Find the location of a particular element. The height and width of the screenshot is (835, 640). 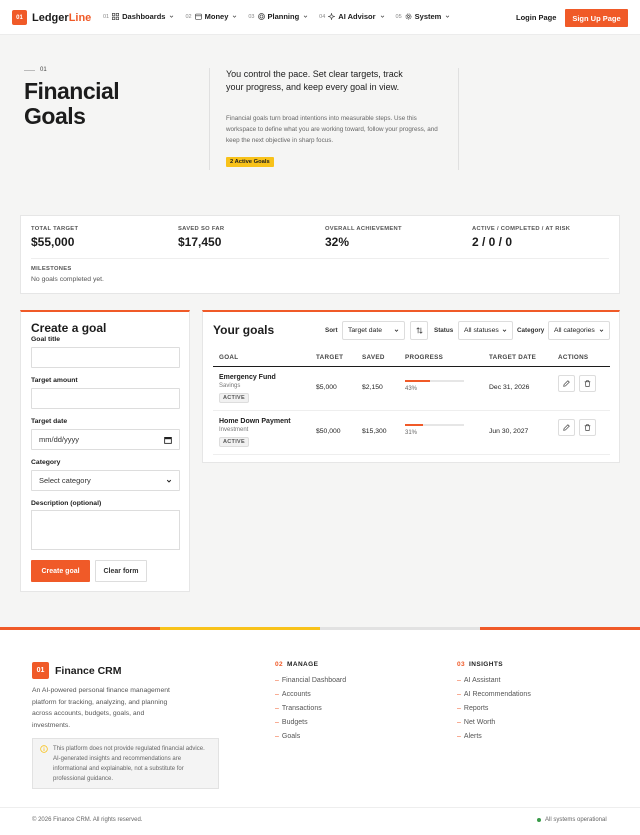

nav-item-system: 05 System is located at coordinates (423, 16).